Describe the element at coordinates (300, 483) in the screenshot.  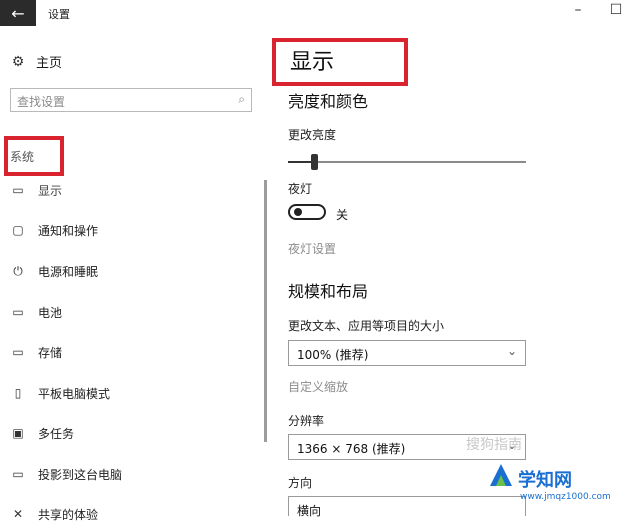
I see `orientation-label: 方向` at that location.